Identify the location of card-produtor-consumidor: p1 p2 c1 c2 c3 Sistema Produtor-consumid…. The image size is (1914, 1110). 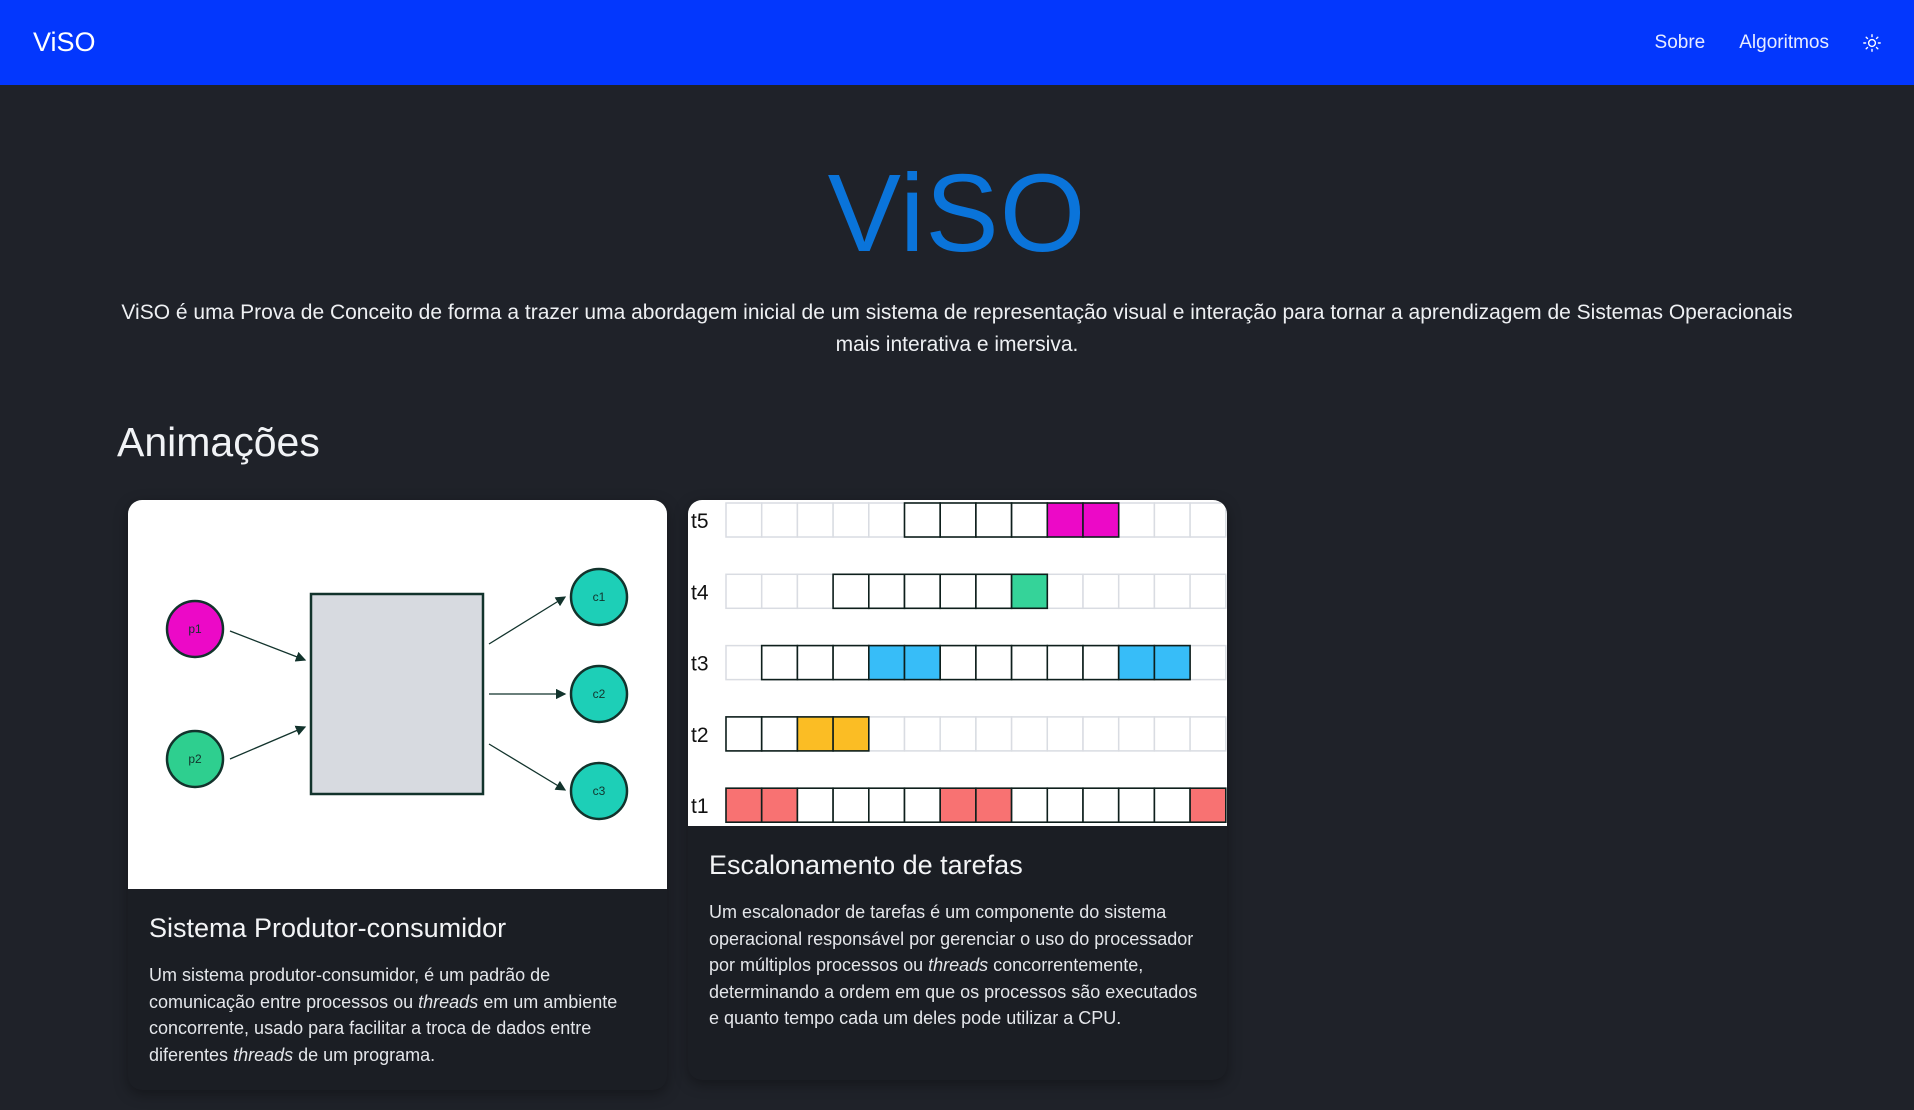
(397, 795).